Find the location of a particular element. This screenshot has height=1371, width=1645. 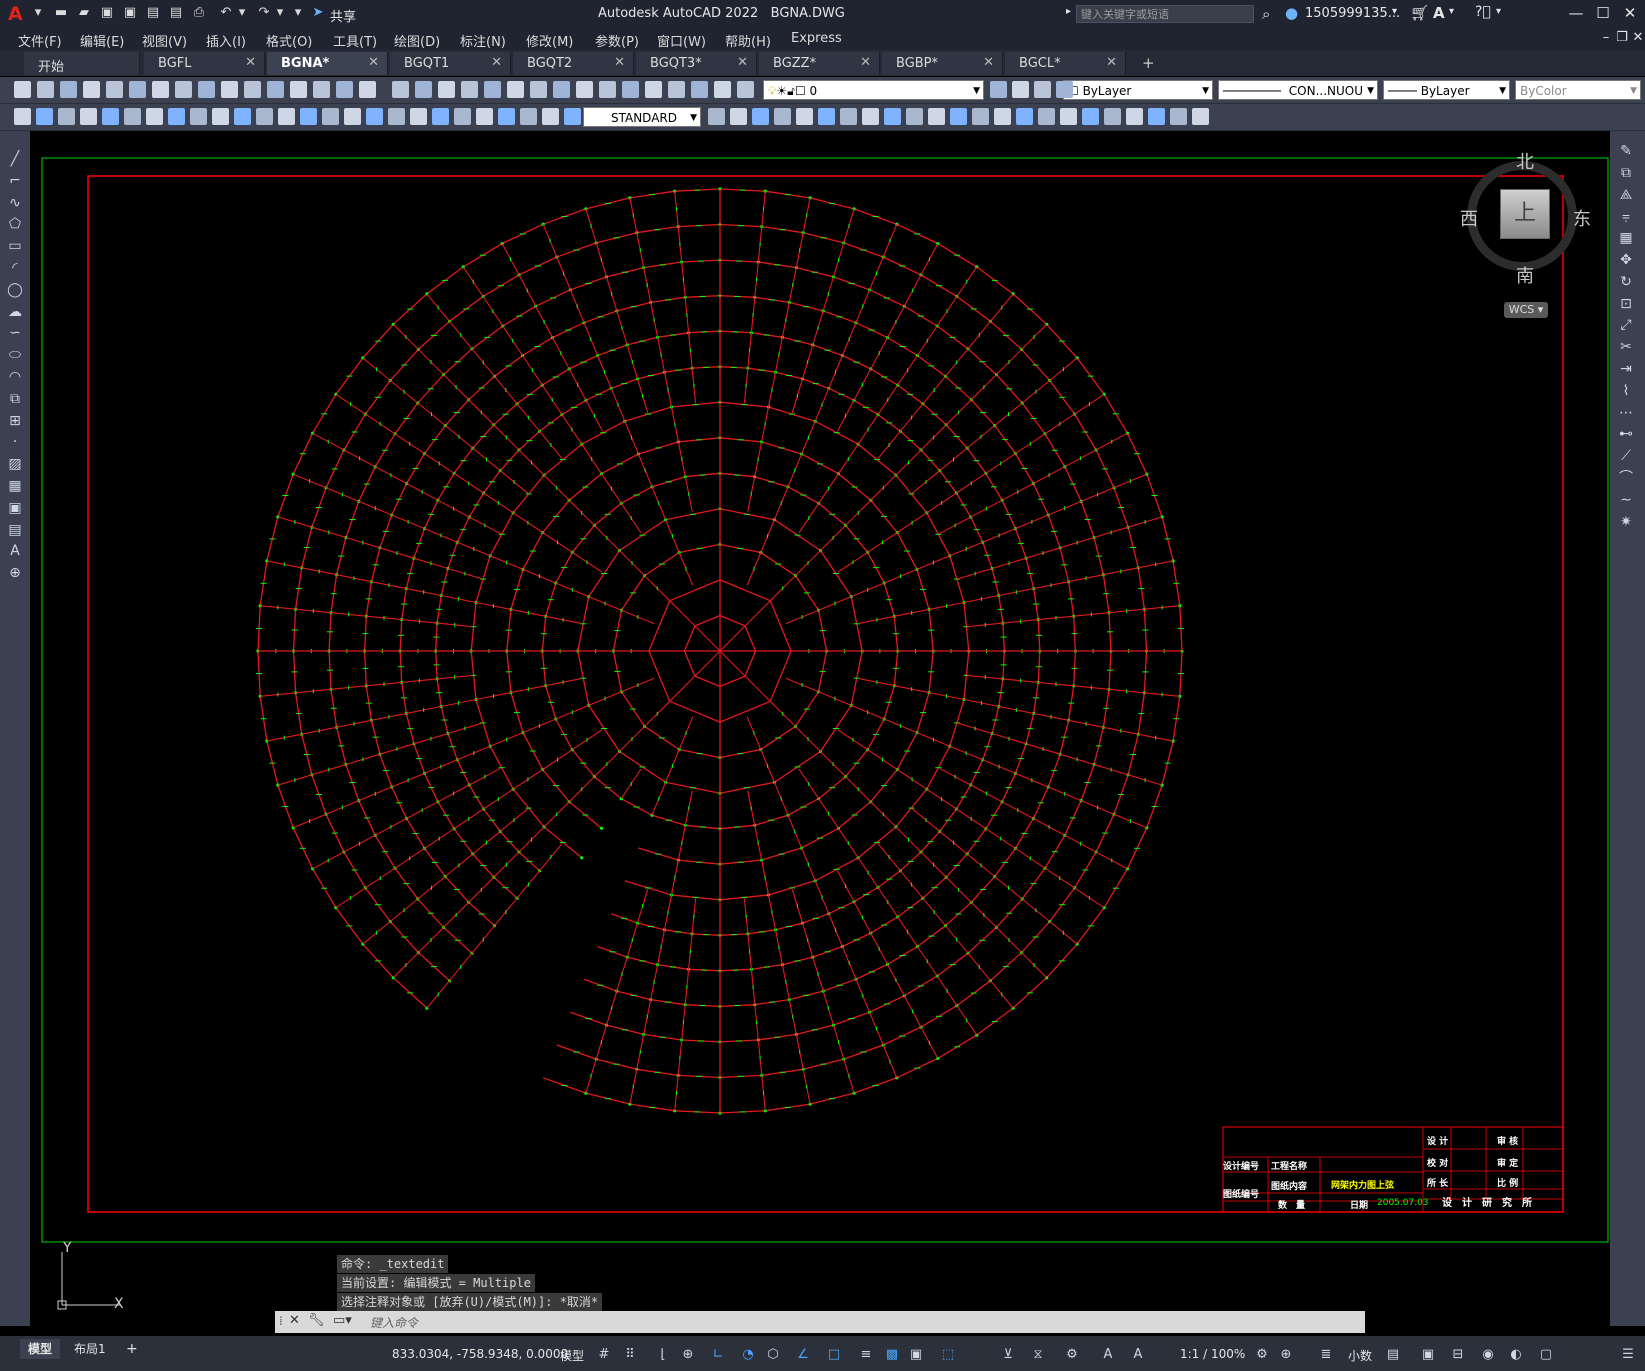

recent-commands-icon: ▭▾ is located at coordinates (342, 1320).